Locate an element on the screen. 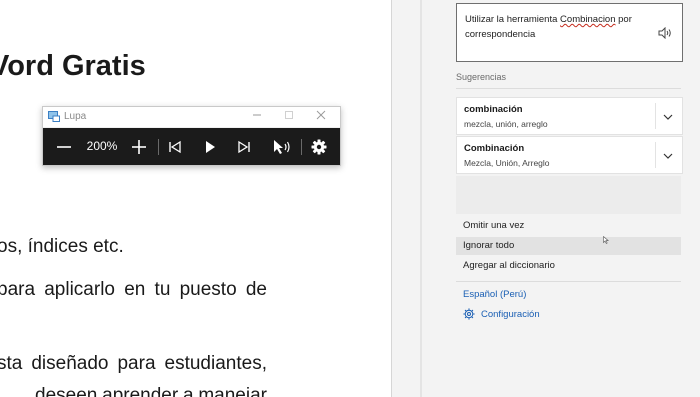 The height and width of the screenshot is (397, 700). next-icon is located at coordinates (244, 146).